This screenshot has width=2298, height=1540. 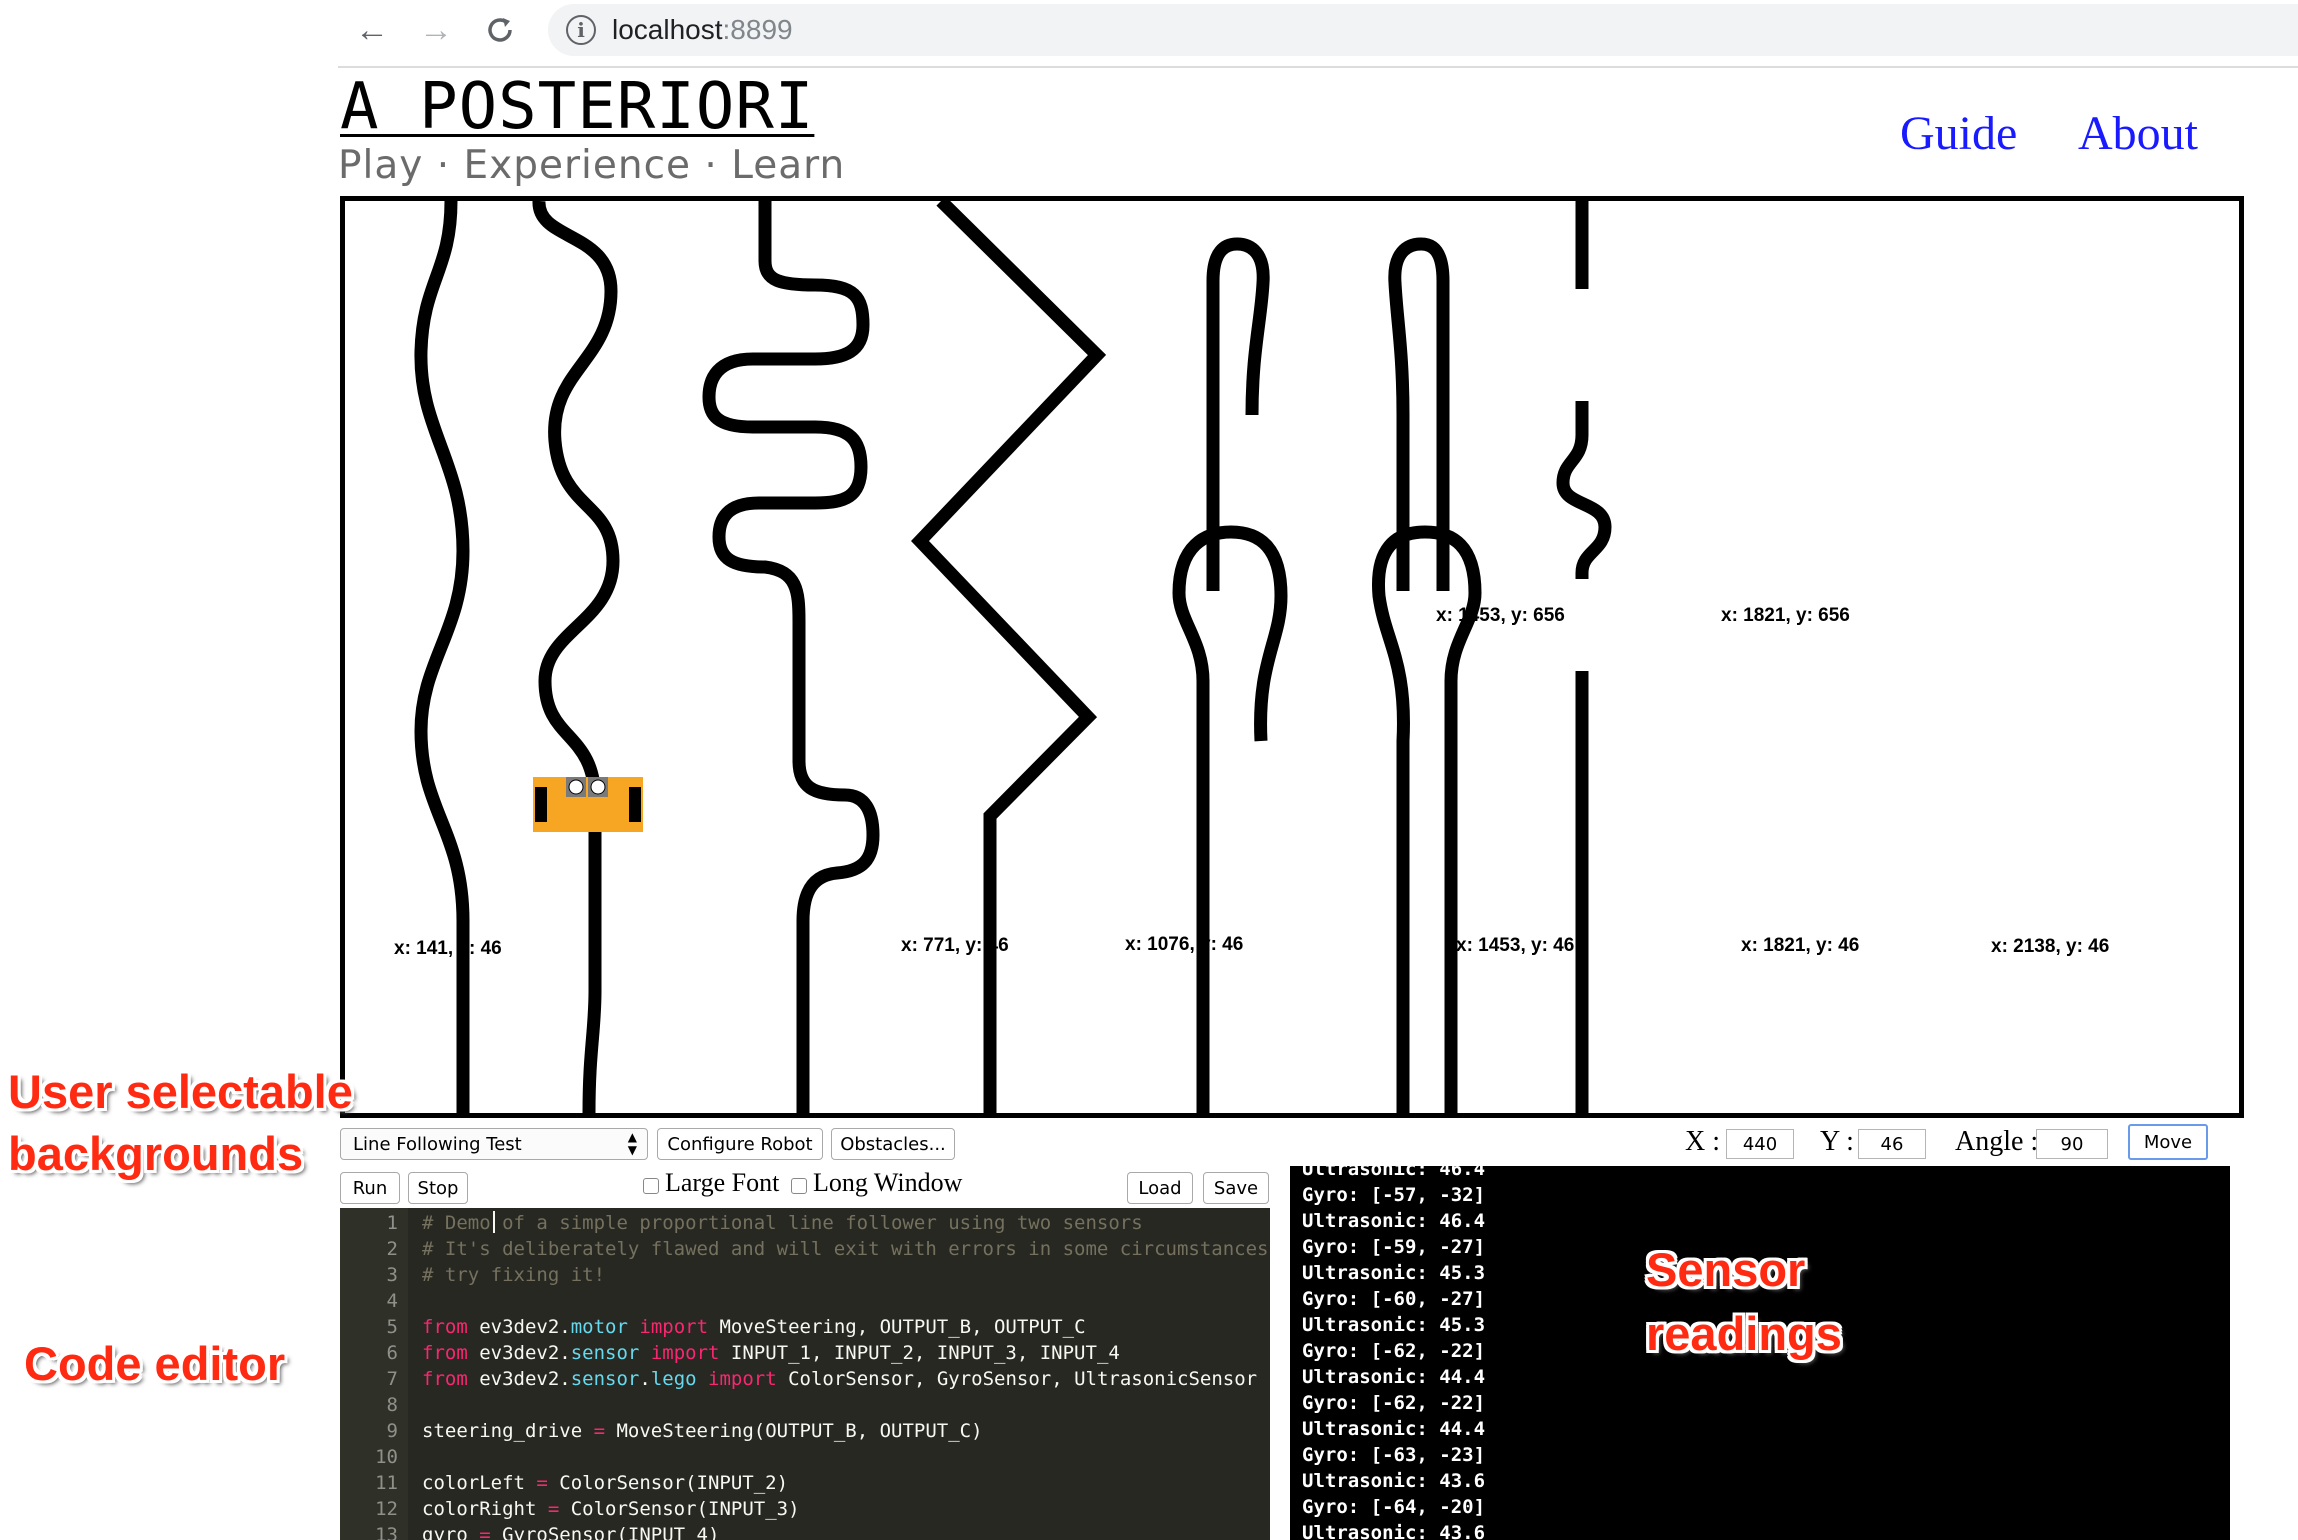 I want to click on coord-label: x: 1821, y: 46, so click(x=1800, y=945).